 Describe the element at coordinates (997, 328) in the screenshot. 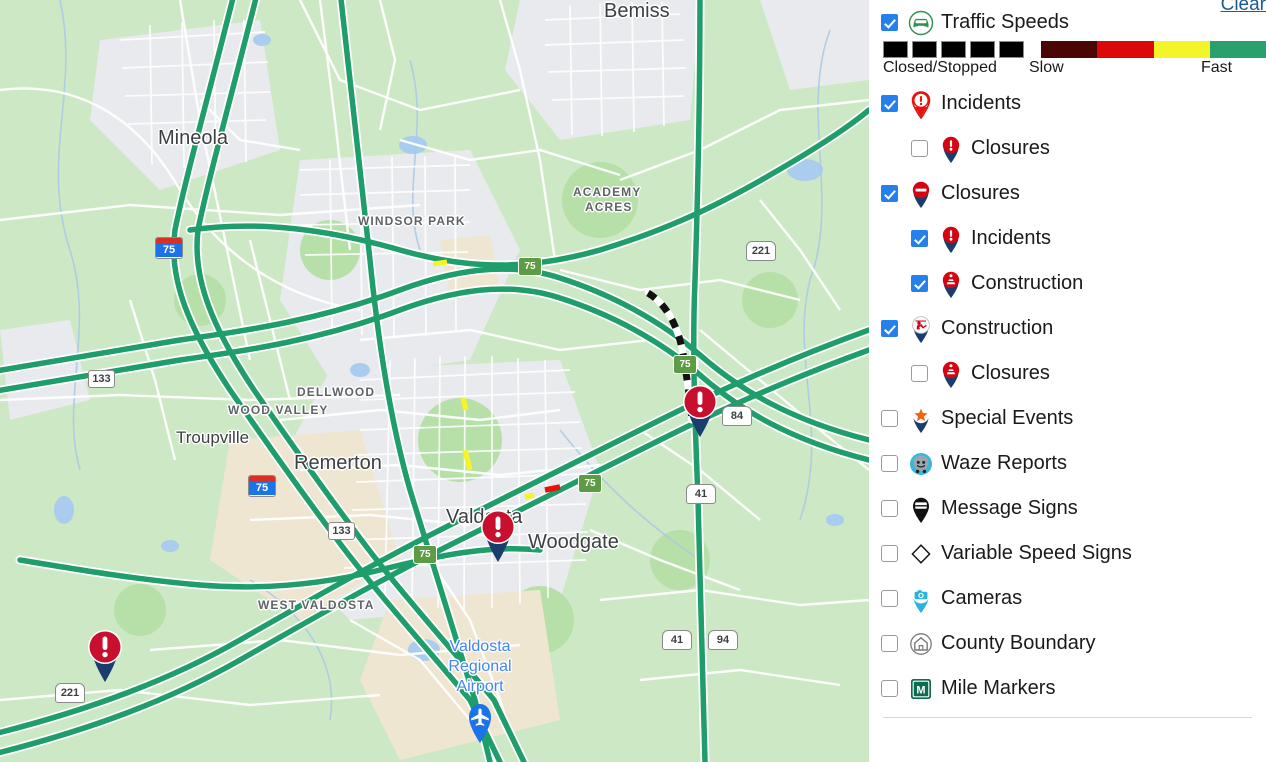

I see `layer-label-construction-6: Construction` at that location.